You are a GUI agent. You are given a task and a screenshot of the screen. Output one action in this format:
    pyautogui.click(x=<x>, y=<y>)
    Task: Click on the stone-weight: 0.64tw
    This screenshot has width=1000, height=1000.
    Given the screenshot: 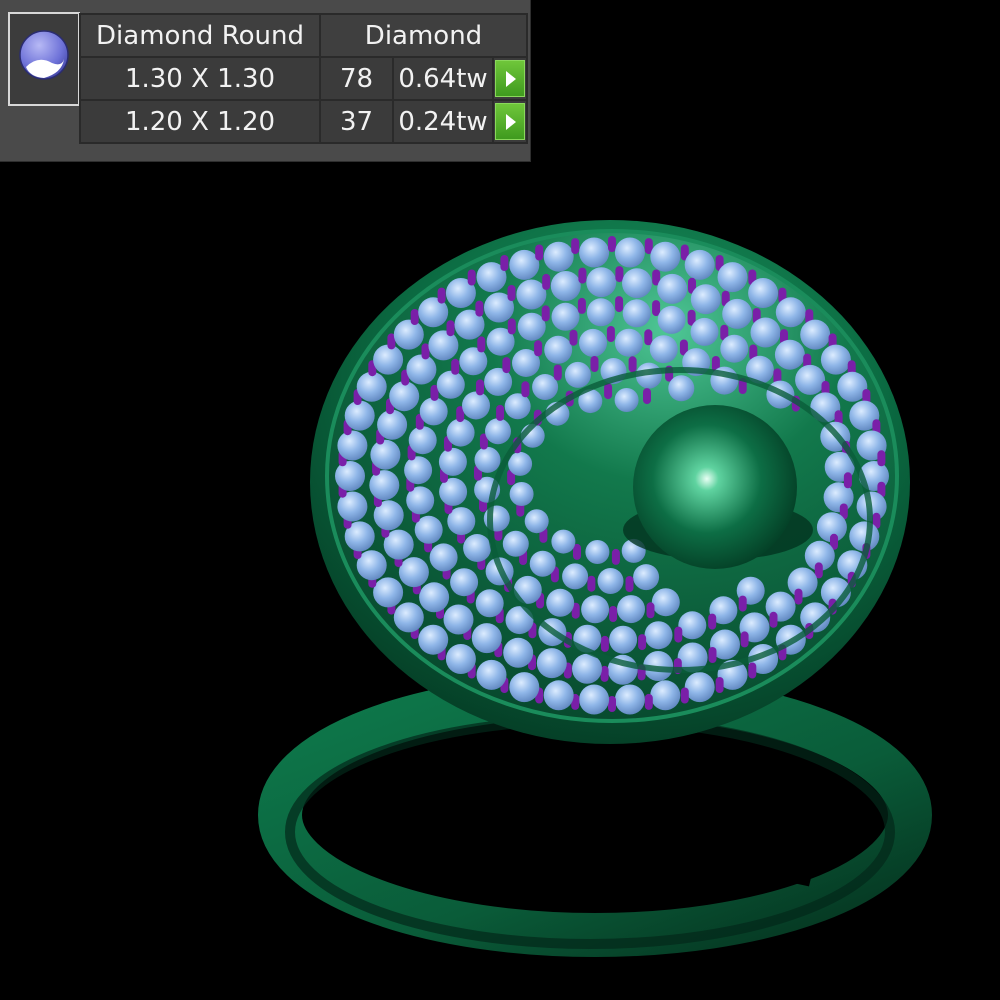 What is the action you would take?
    pyautogui.click(x=443, y=78)
    